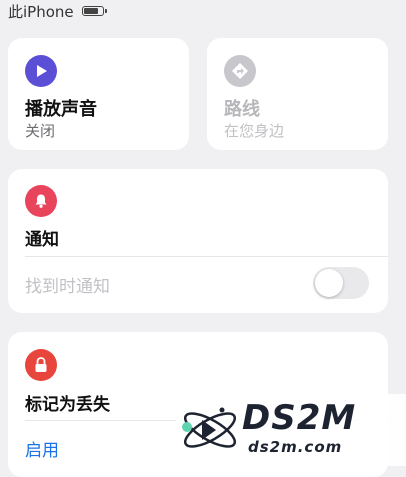 This screenshot has width=406, height=477. What do you see at coordinates (42, 240) in the screenshot?
I see `notifications-title: 通知` at bounding box center [42, 240].